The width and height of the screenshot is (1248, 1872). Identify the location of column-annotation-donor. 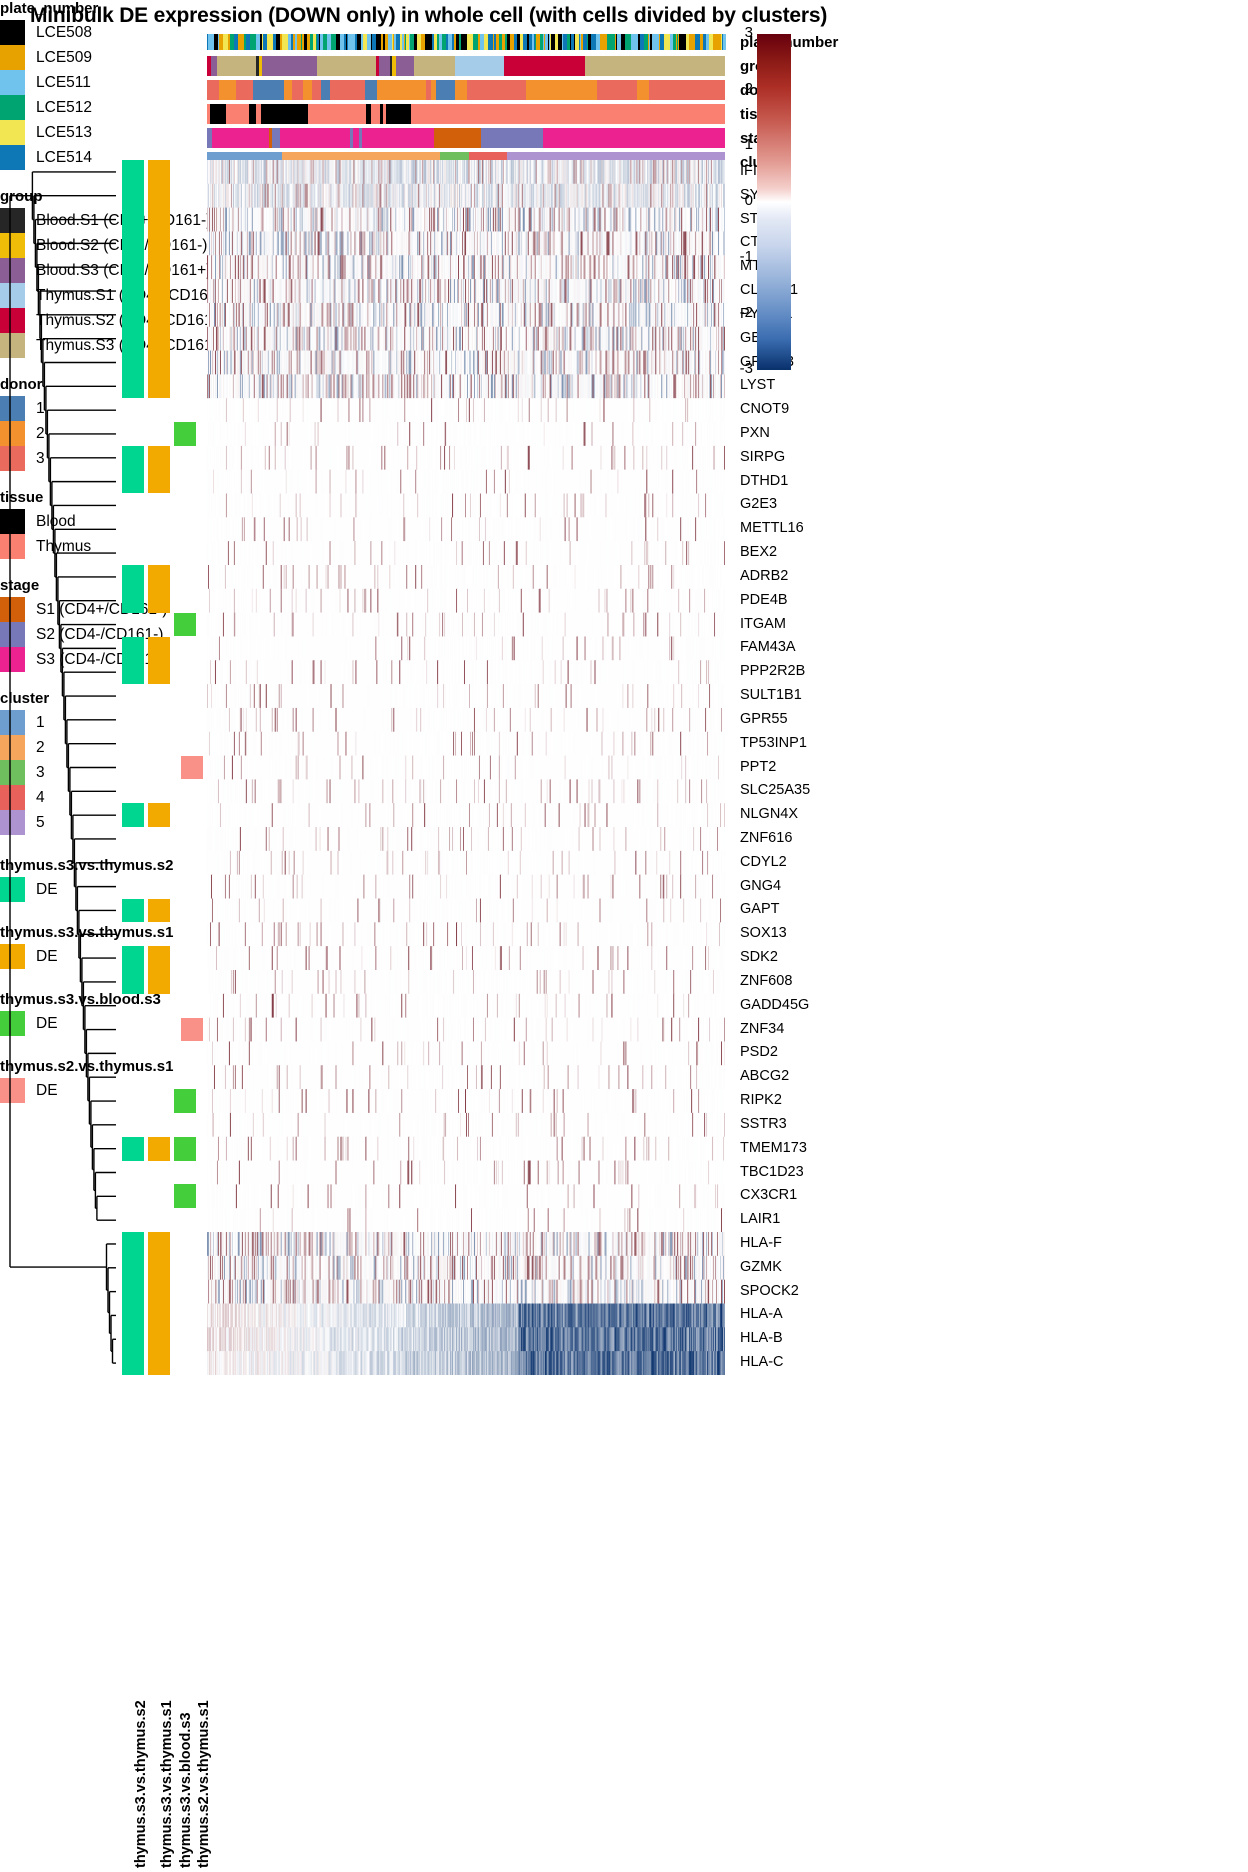
(466, 90).